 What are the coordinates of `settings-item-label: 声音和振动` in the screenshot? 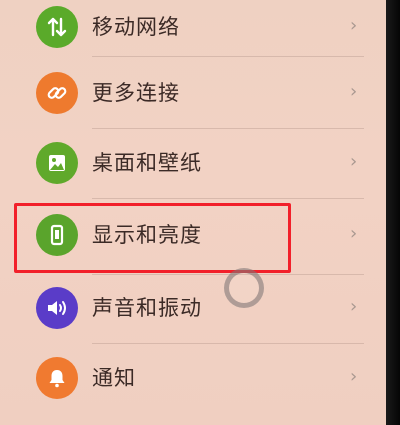 It's located at (147, 308).